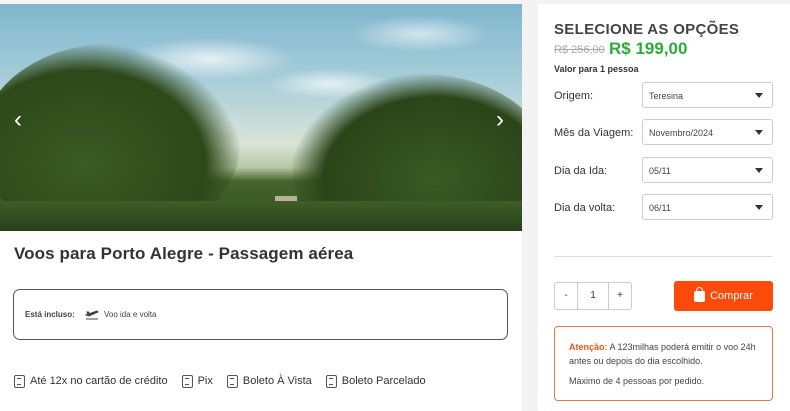 The width and height of the screenshot is (790, 411). Describe the element at coordinates (648, 48) in the screenshot. I see `current-price: R$ 199,00` at that location.